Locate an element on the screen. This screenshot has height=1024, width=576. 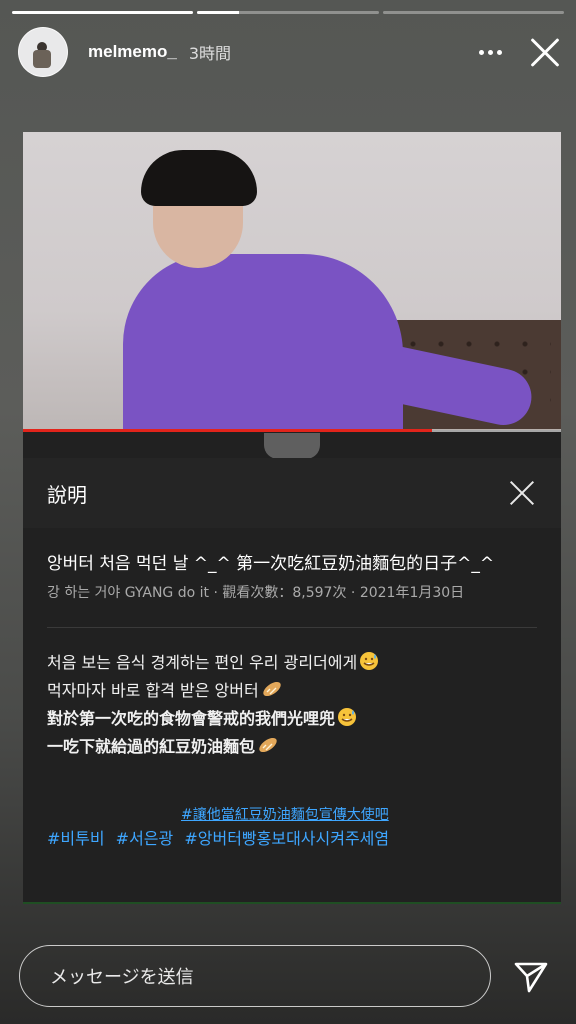
story-header: melmemo_ 3時間 is located at coordinates (290, 52).